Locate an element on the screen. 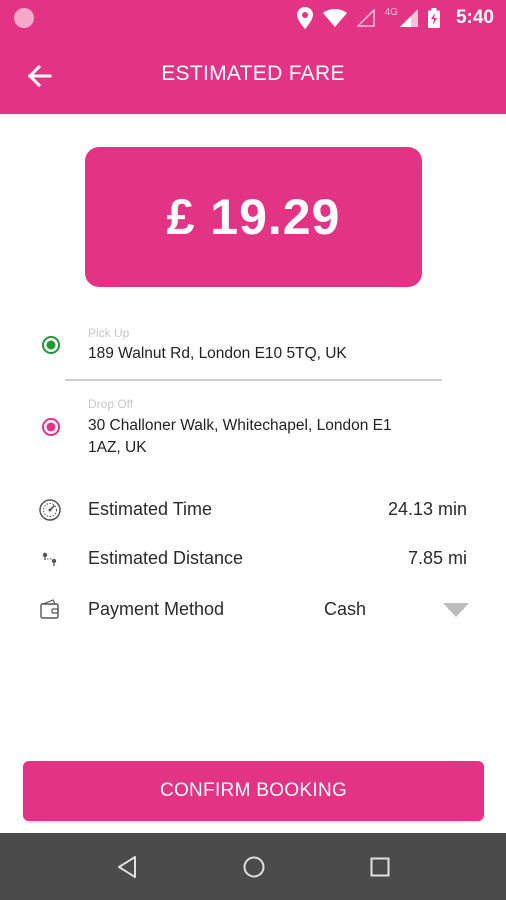  status-time: 5:40 is located at coordinates (474, 17).